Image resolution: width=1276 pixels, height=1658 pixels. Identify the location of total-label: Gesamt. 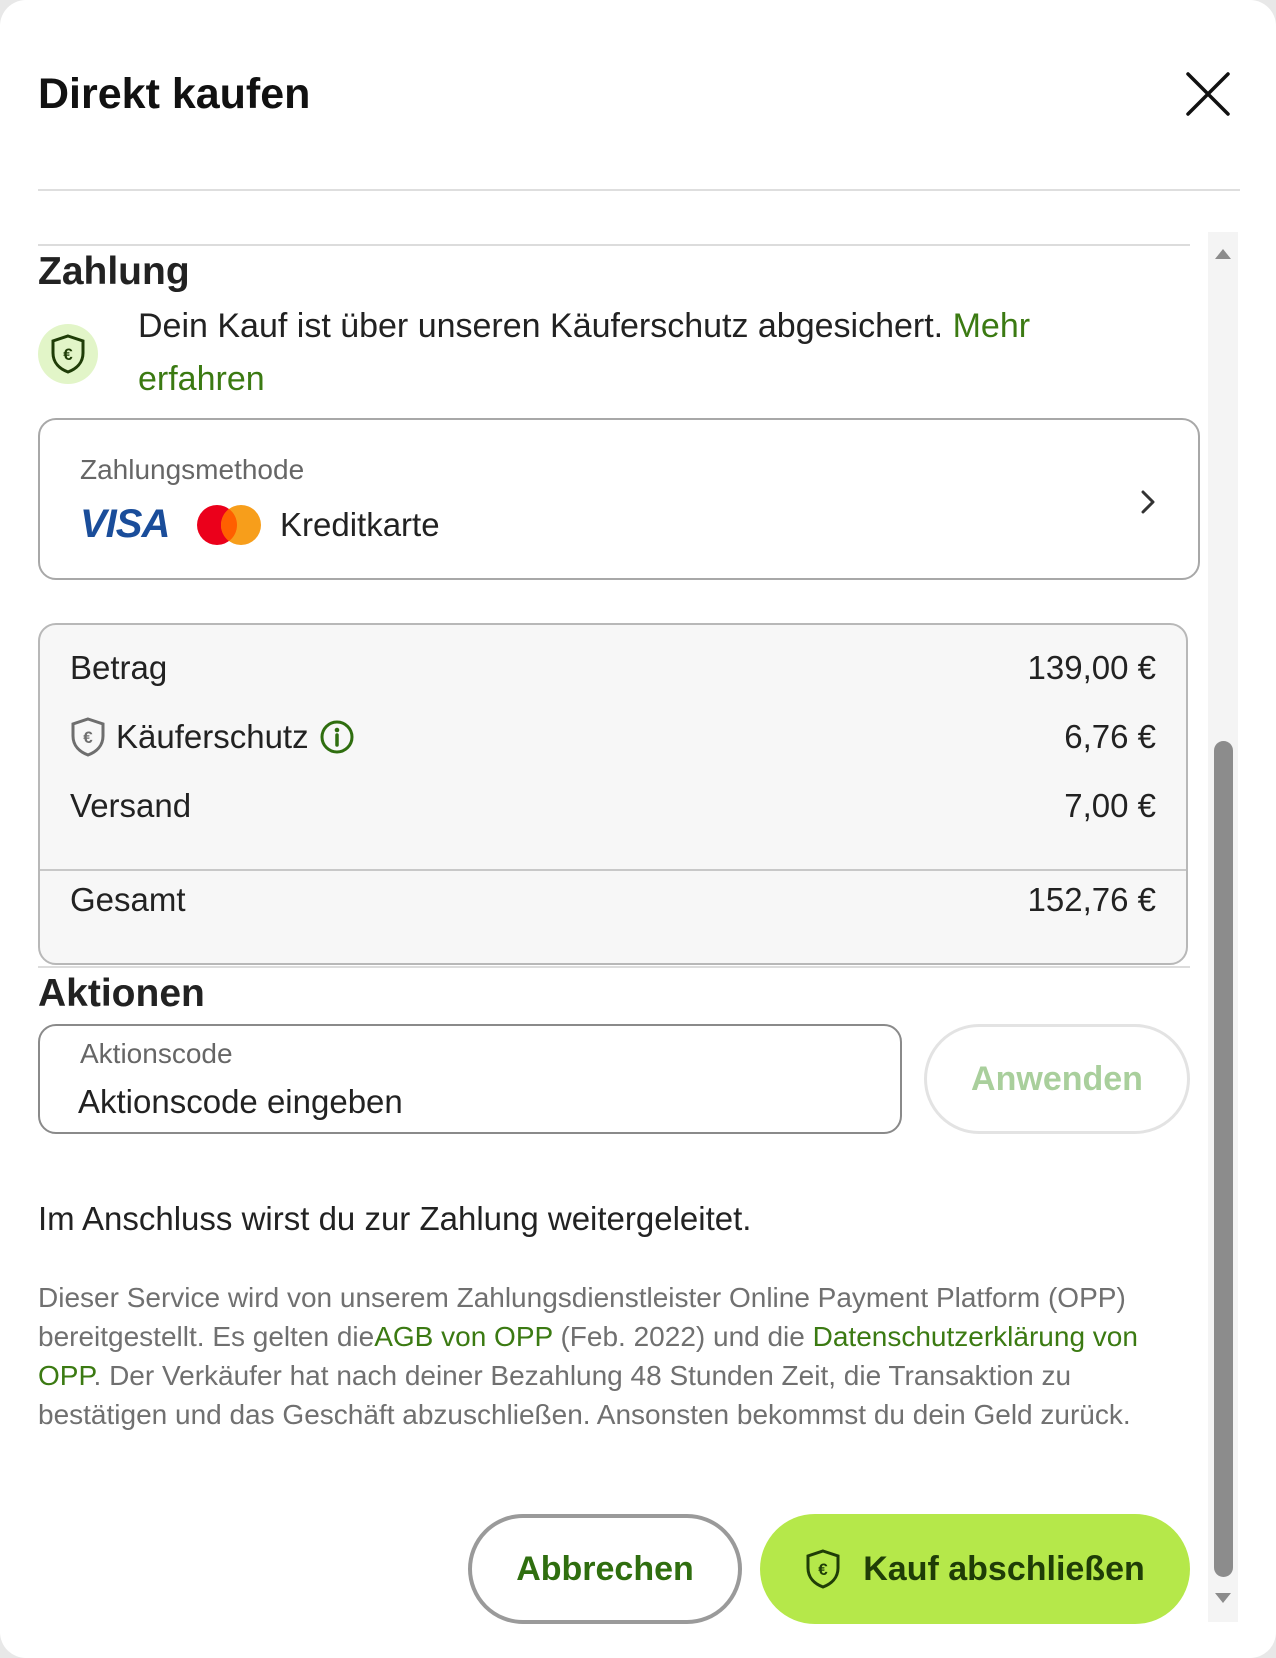
(128, 899).